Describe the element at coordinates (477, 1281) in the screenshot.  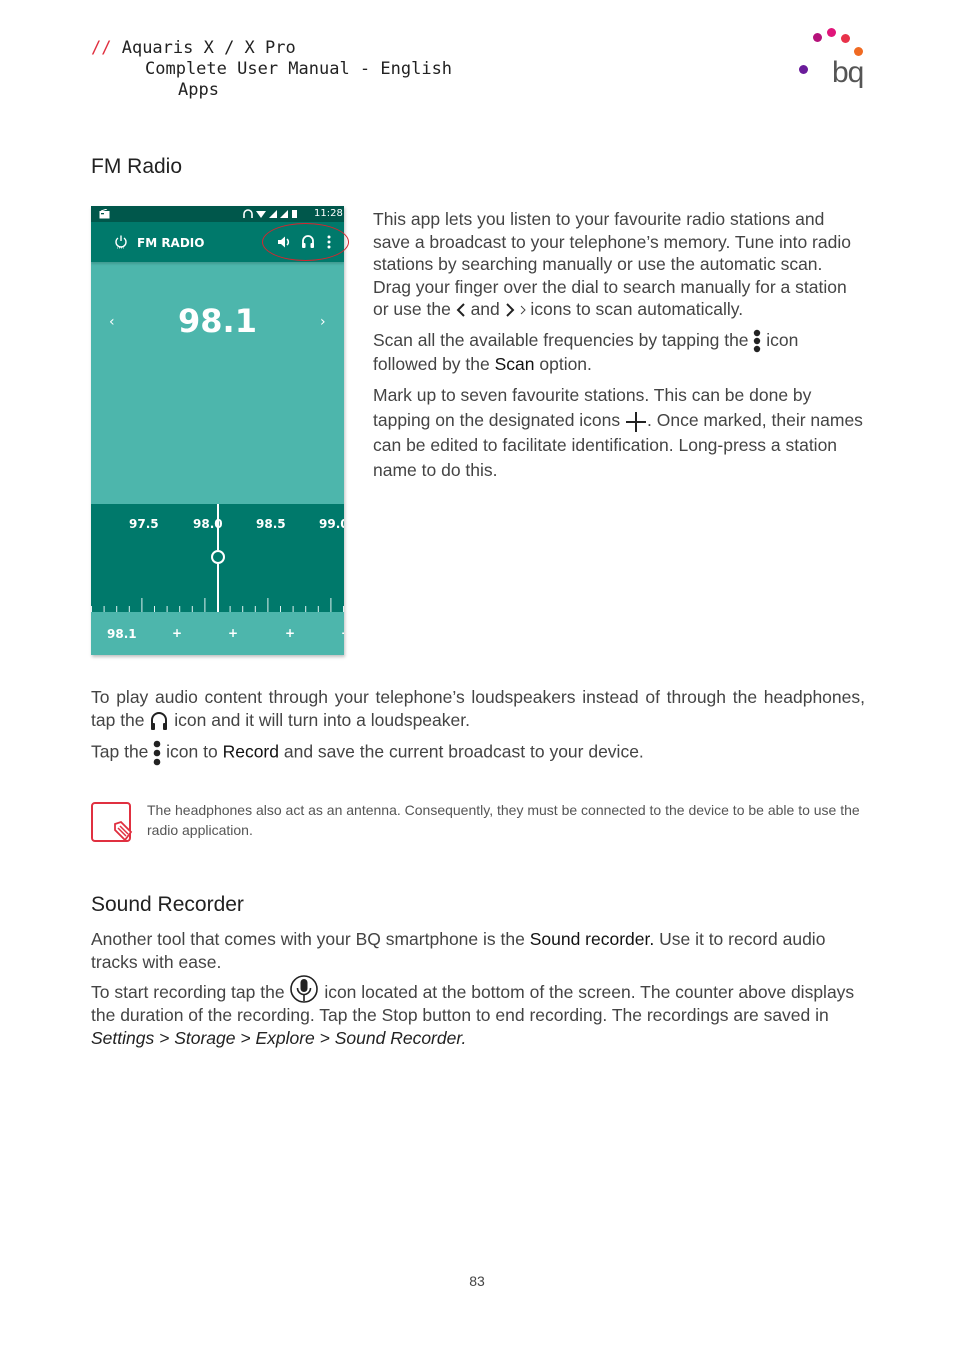
I see `page-number: 83` at that location.